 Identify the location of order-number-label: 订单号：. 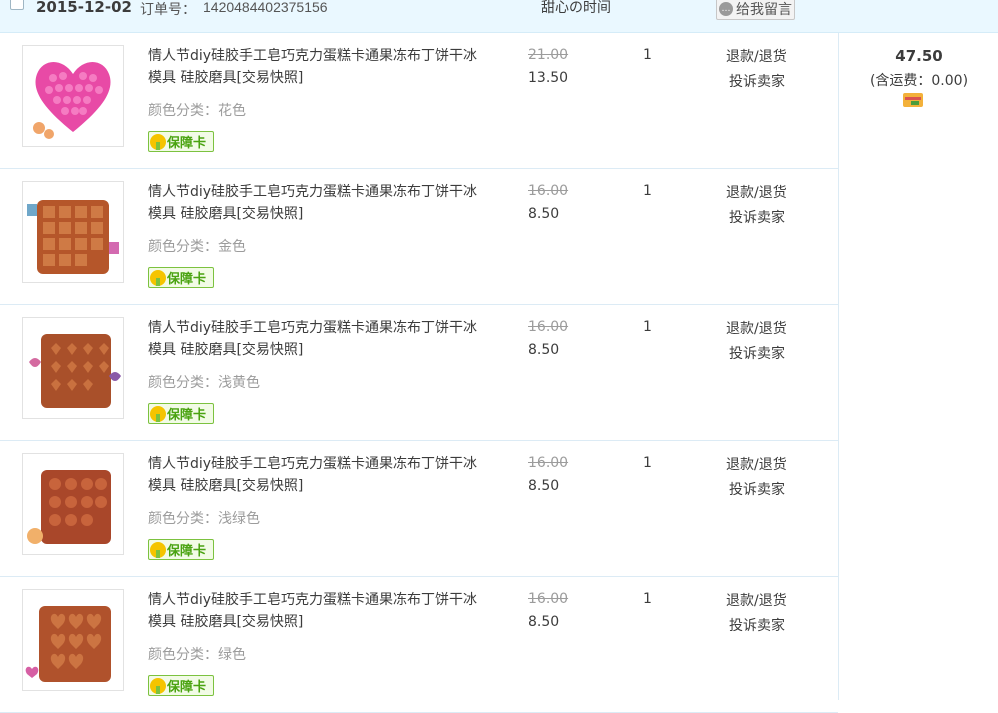
(168, 10).